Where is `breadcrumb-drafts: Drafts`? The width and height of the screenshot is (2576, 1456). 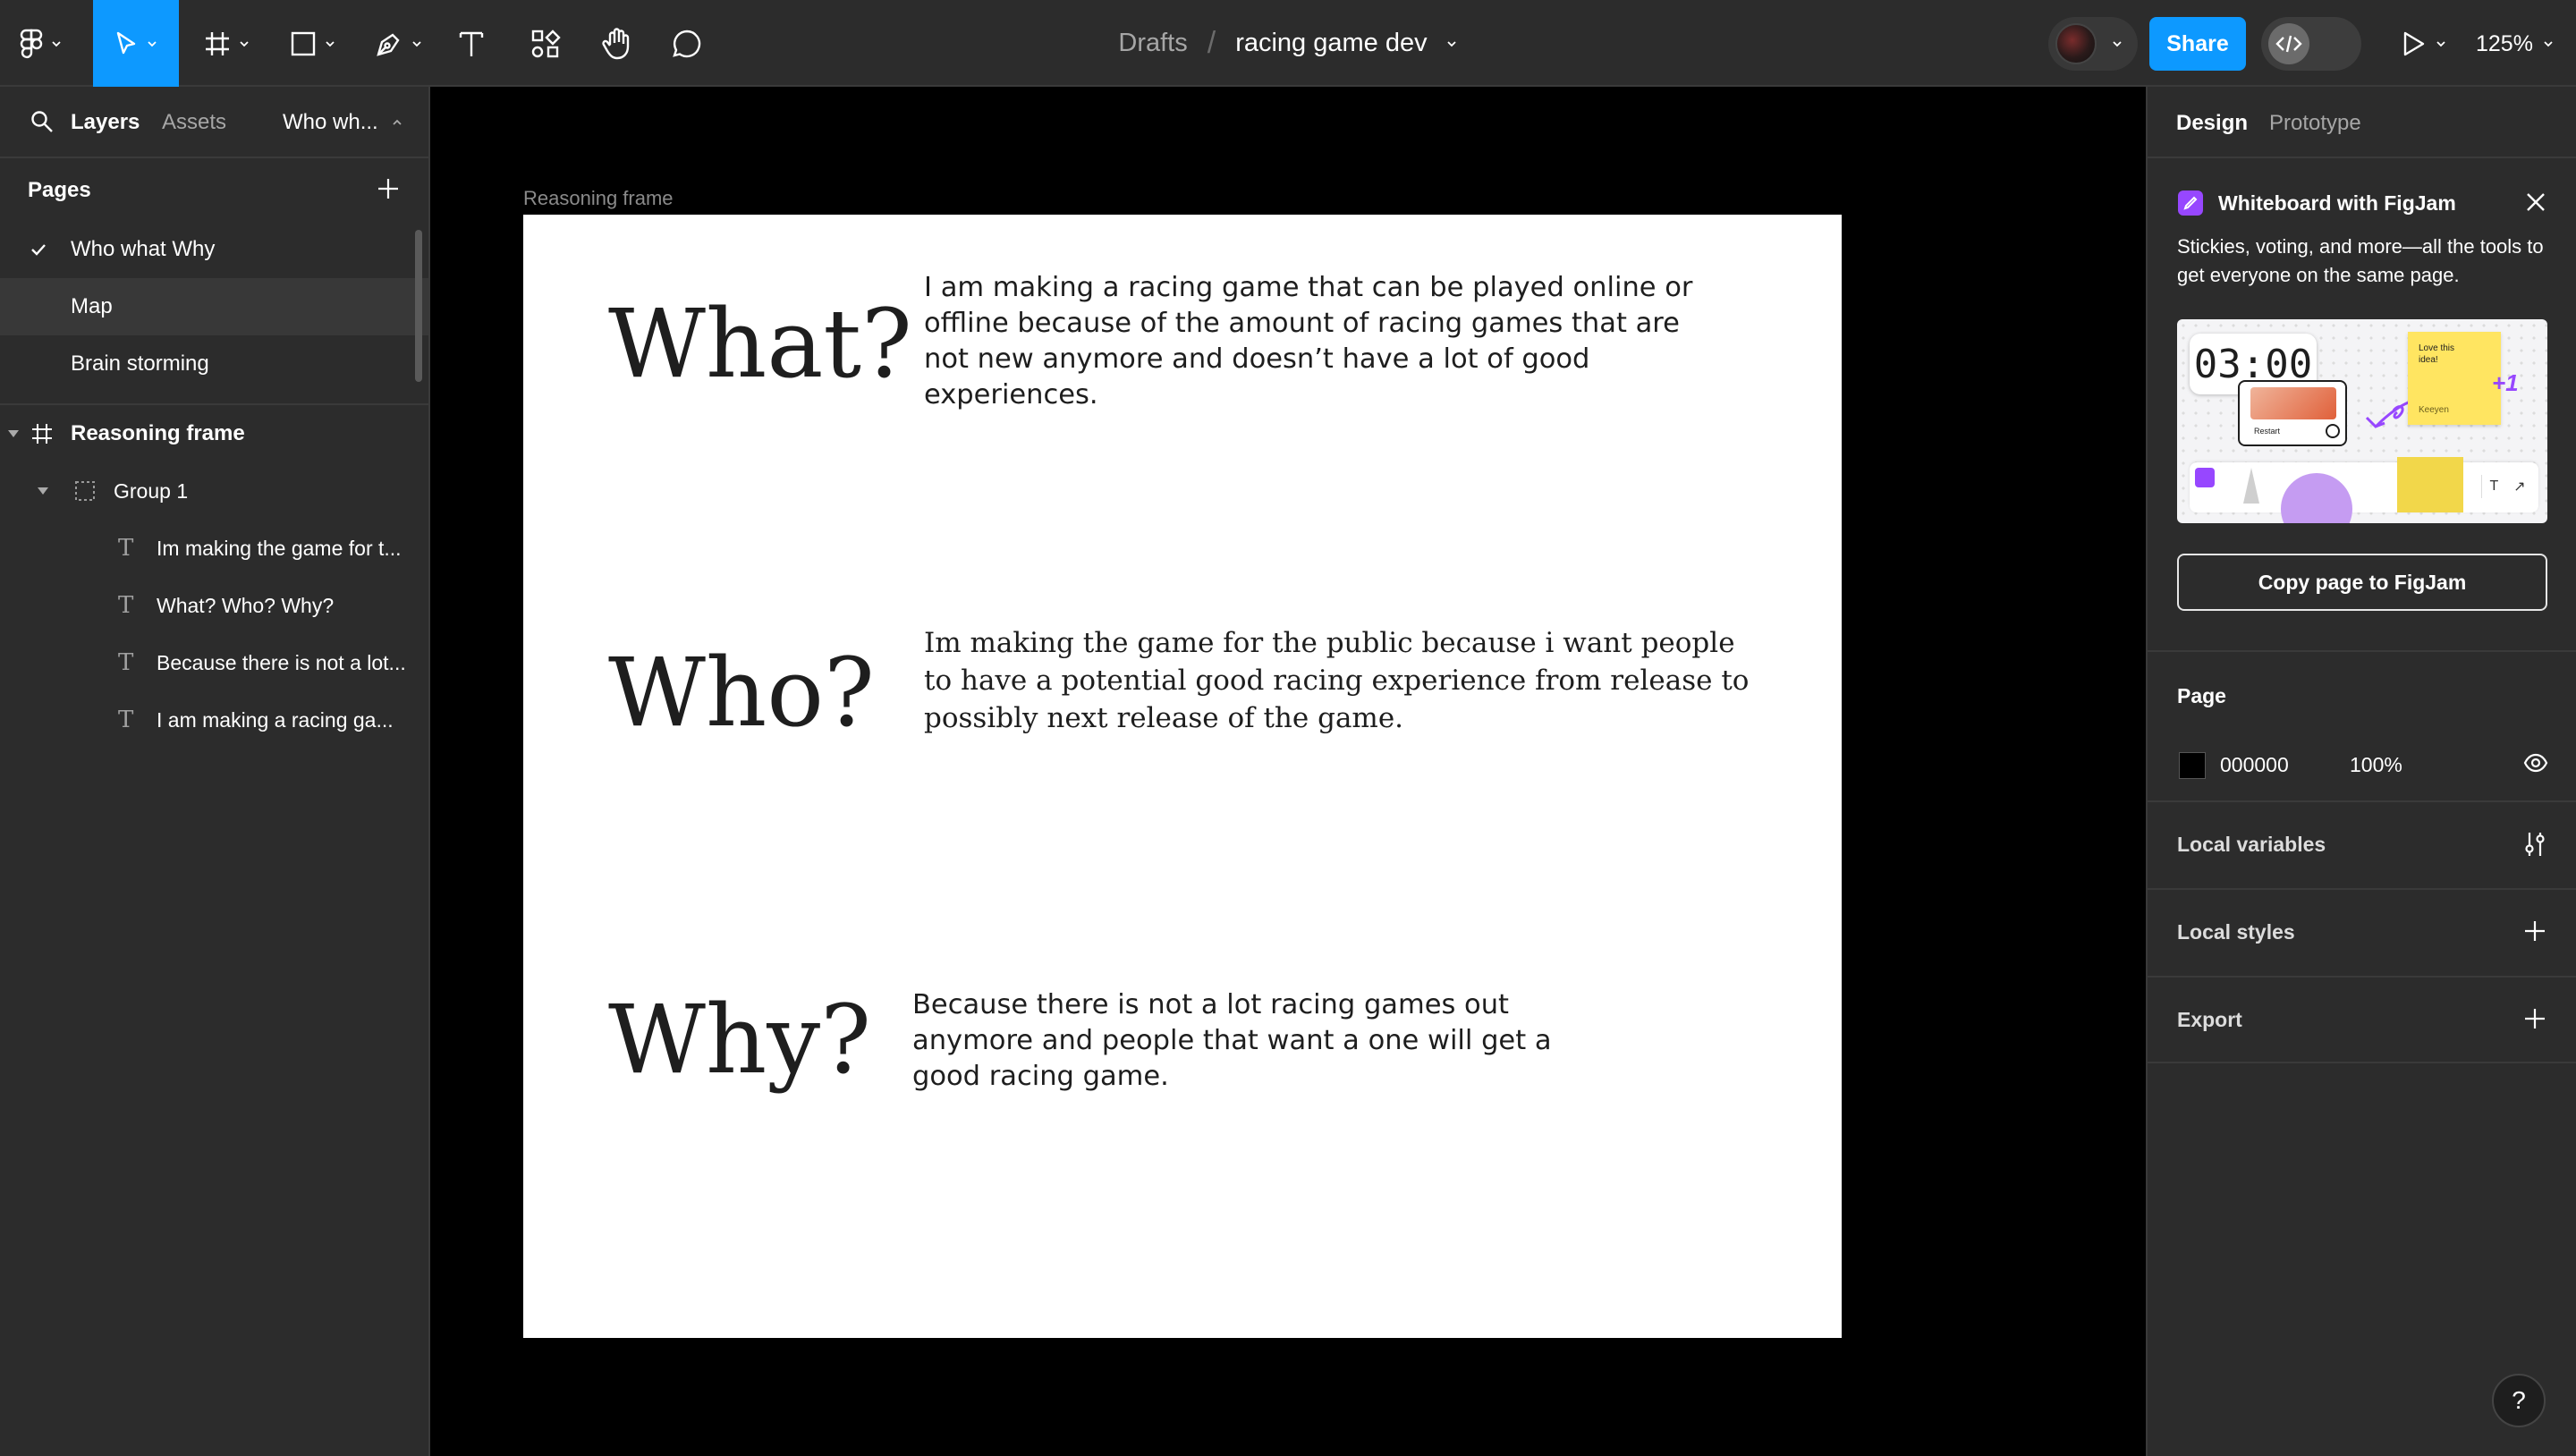
breadcrumb-drafts: Drafts is located at coordinates (1152, 43).